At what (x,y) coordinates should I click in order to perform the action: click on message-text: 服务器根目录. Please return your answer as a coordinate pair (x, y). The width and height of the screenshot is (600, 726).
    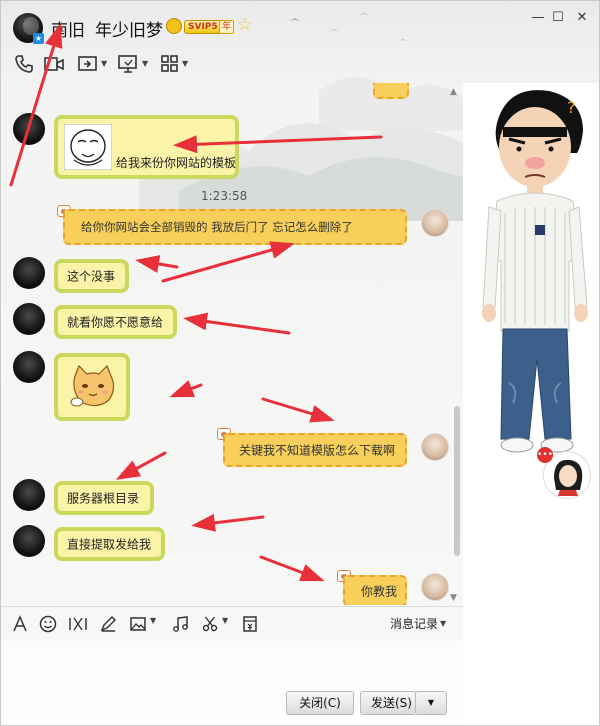
    Looking at the image, I should click on (103, 498).